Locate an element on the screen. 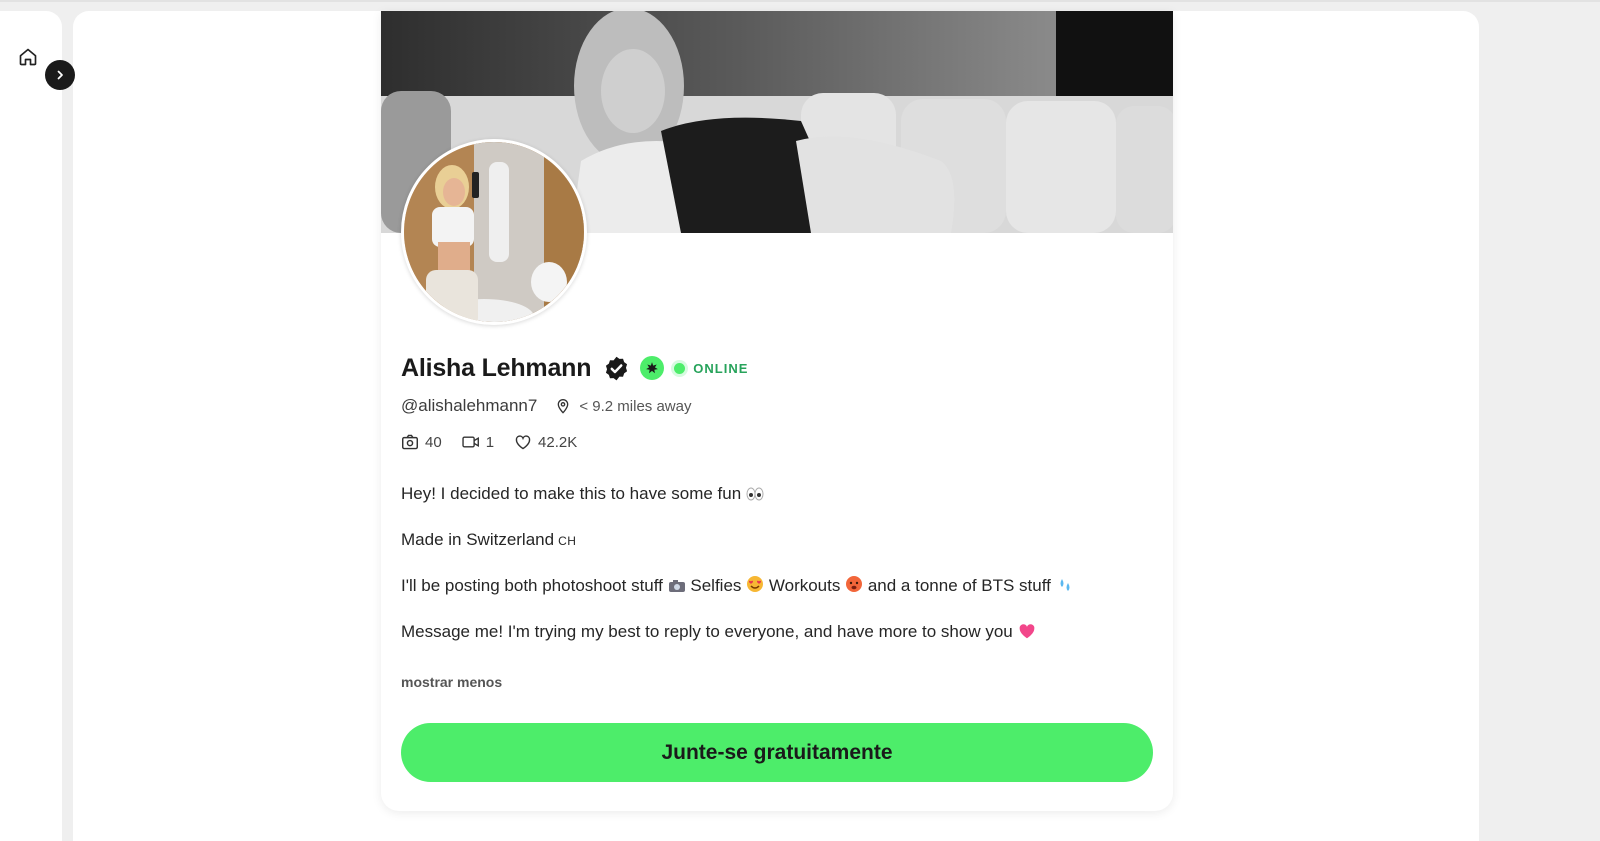  top-divider is located at coordinates (800, 1).